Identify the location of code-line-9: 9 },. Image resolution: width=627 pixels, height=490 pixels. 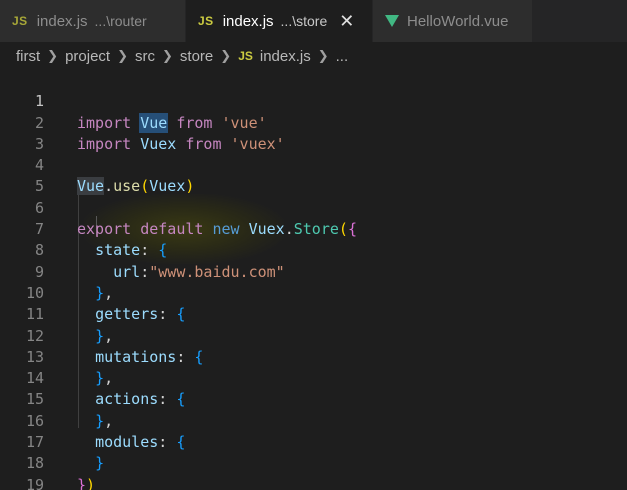
(313, 271).